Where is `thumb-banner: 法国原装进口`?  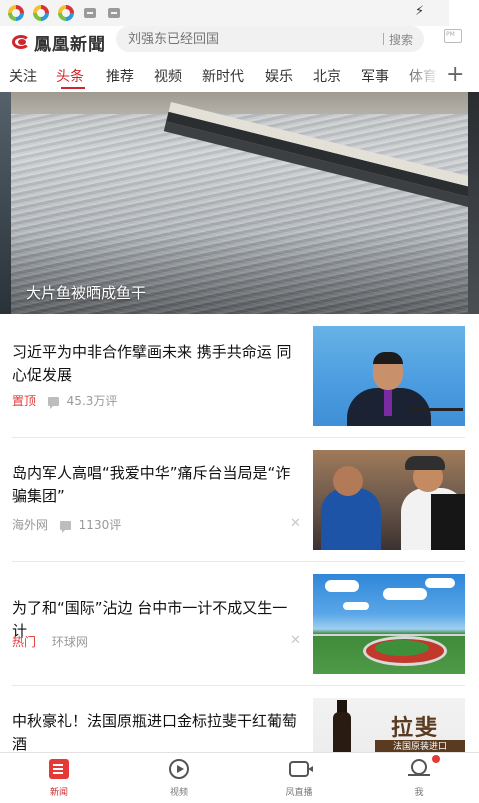
thumb-banner: 法国原装进口 is located at coordinates (420, 746).